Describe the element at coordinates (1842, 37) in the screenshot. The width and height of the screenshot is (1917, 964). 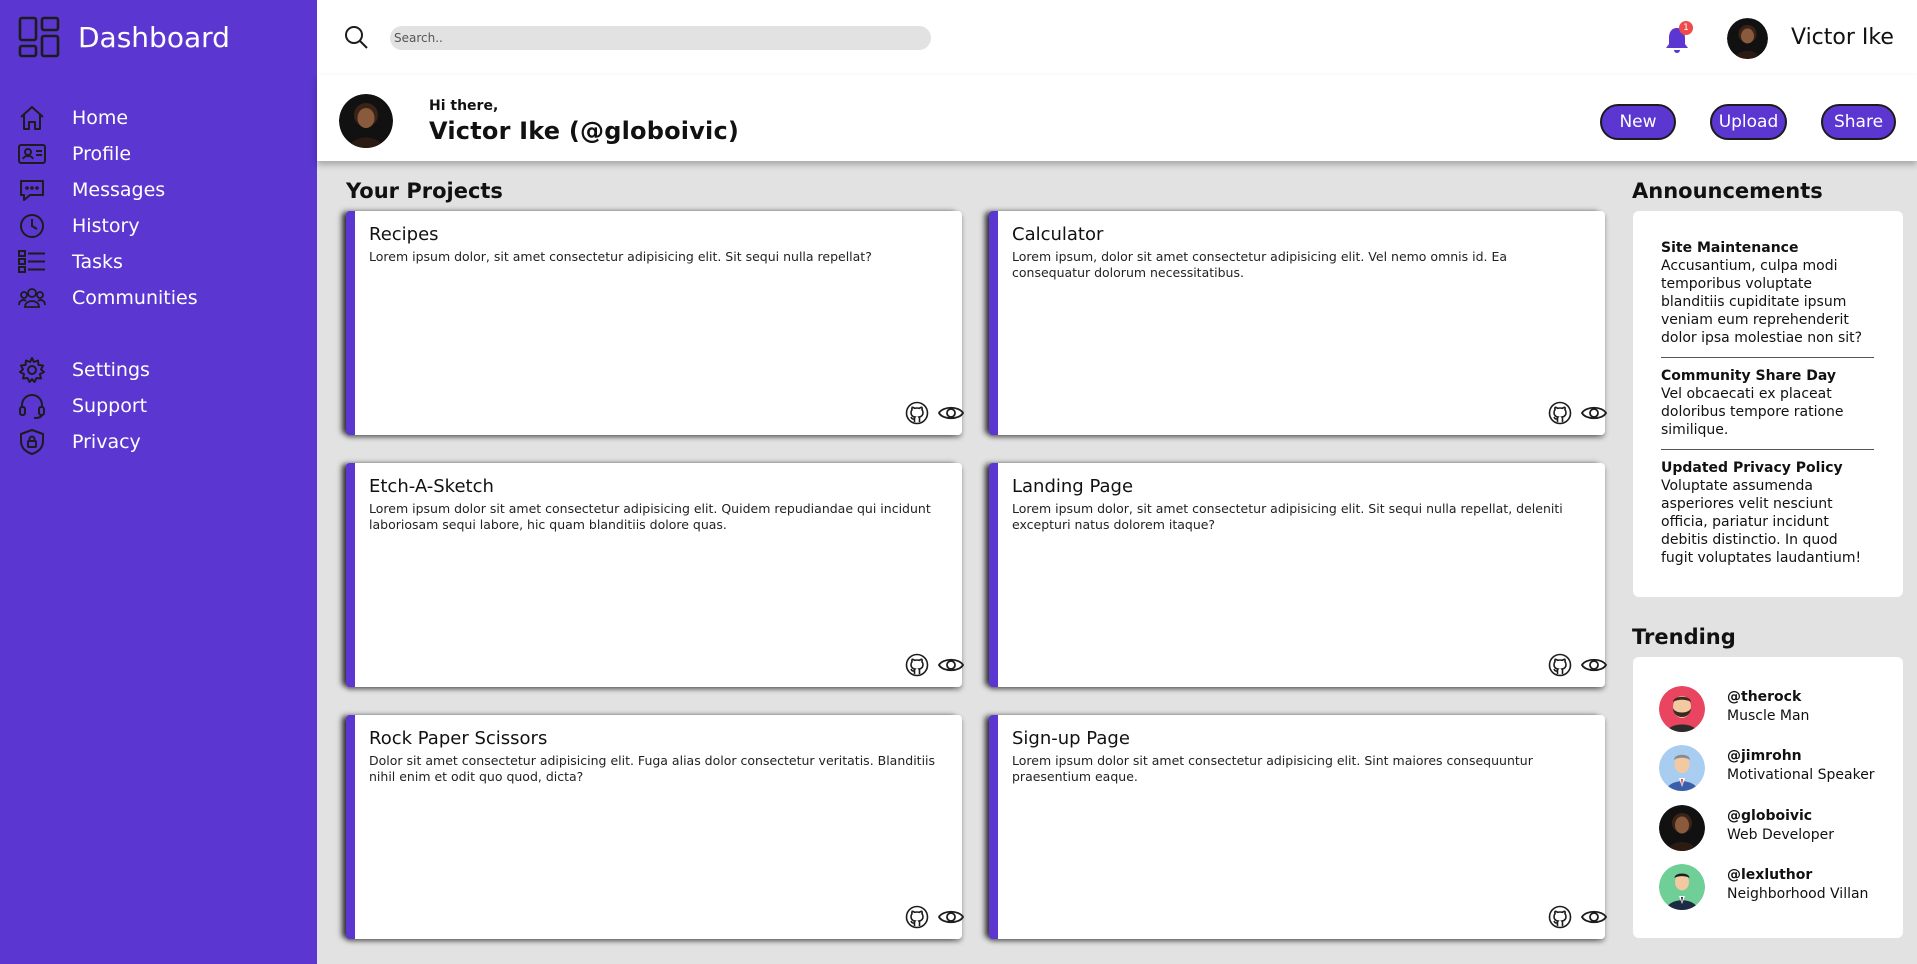
I see `topbar-username: Victor Ike` at that location.